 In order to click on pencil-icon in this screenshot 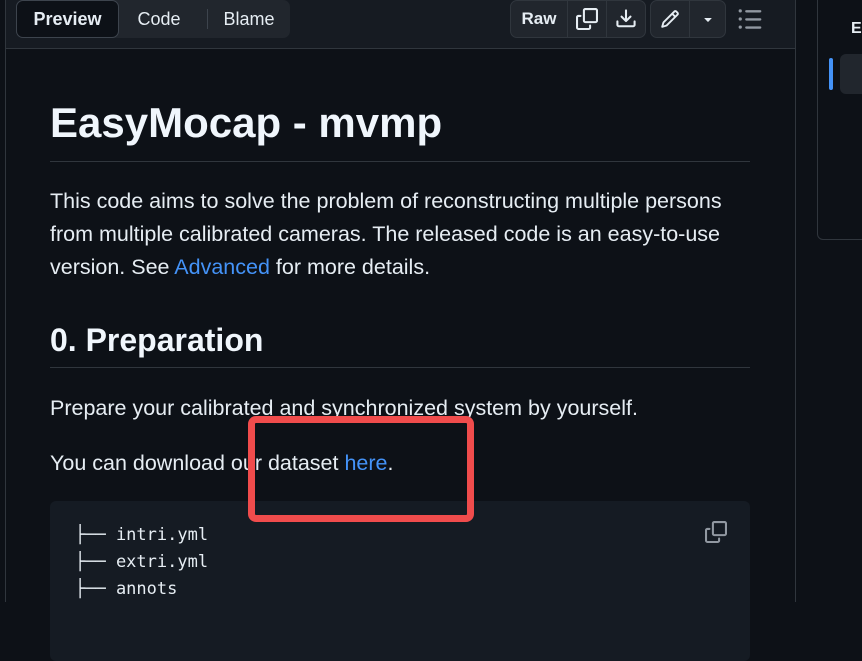, I will do `click(670, 19)`.